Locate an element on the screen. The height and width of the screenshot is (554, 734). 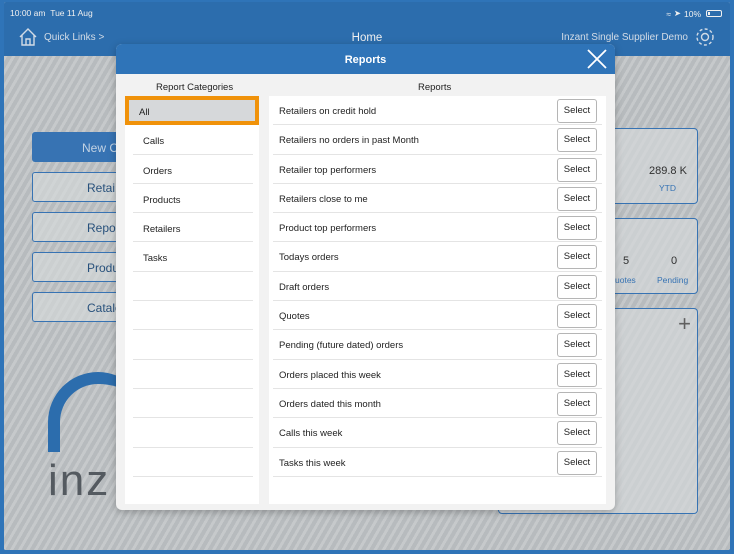
category-products: Products is located at coordinates (193, 199).